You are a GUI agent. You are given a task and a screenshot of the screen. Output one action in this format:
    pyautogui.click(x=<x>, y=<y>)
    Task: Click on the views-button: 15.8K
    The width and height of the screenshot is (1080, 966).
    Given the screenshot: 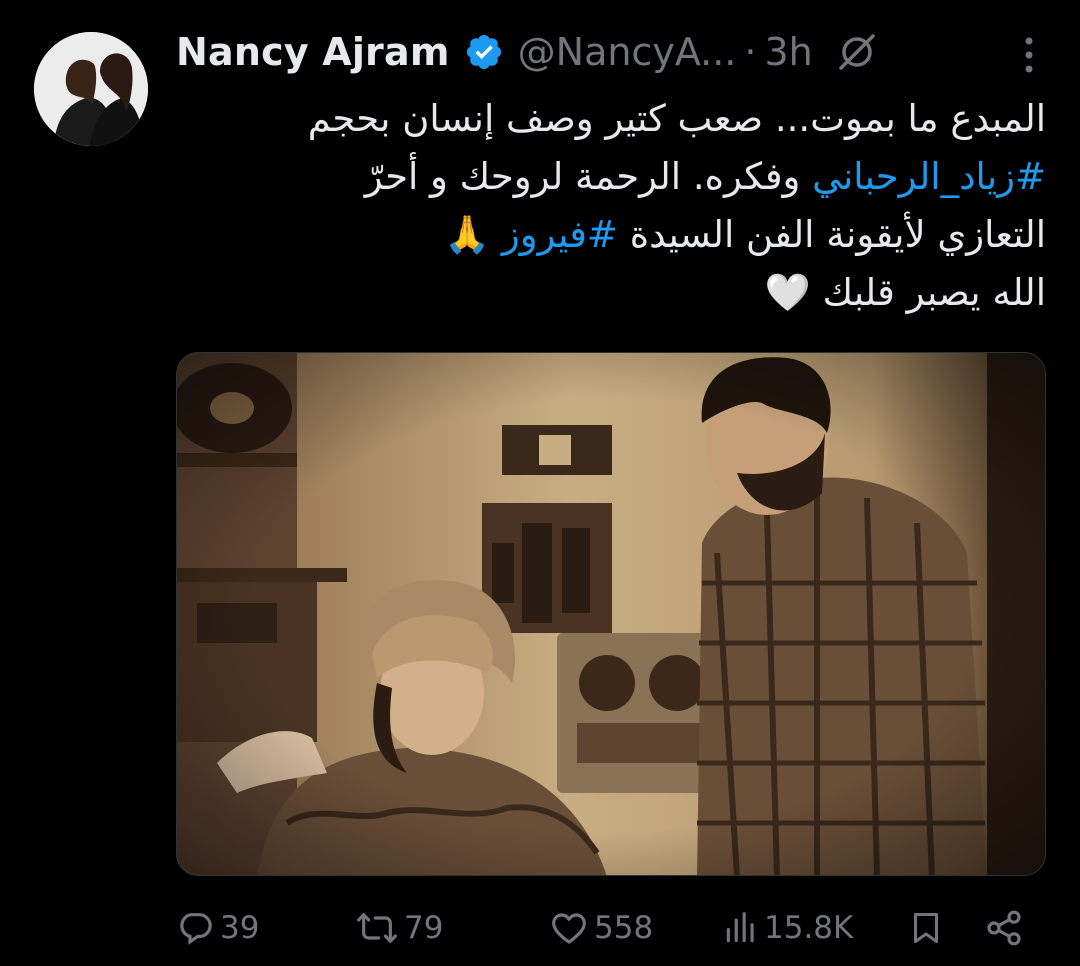 What is the action you would take?
    pyautogui.click(x=787, y=928)
    